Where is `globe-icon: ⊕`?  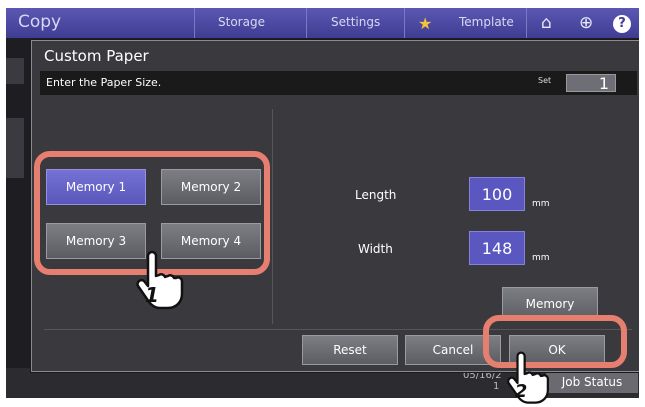 globe-icon: ⊕ is located at coordinates (586, 23).